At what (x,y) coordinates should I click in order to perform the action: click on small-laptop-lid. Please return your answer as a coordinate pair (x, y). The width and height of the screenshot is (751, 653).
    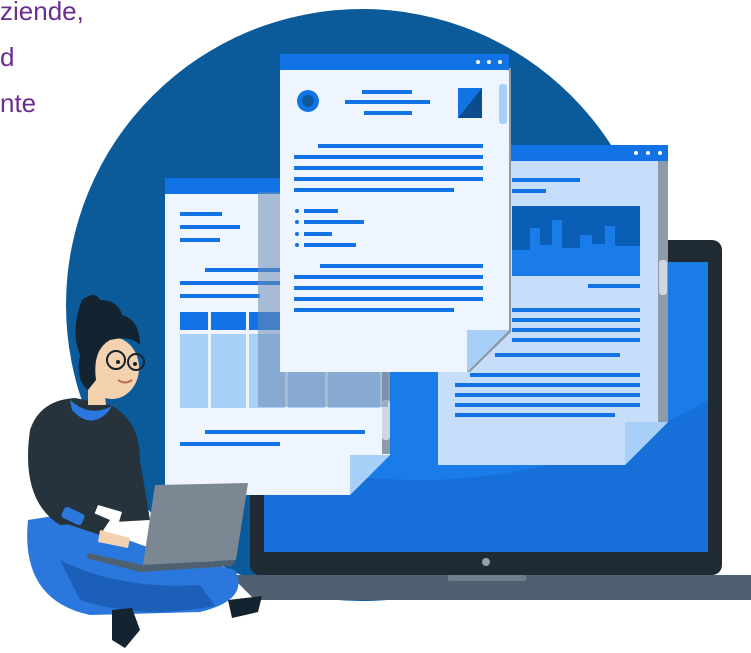
    Looking at the image, I should click on (195, 524).